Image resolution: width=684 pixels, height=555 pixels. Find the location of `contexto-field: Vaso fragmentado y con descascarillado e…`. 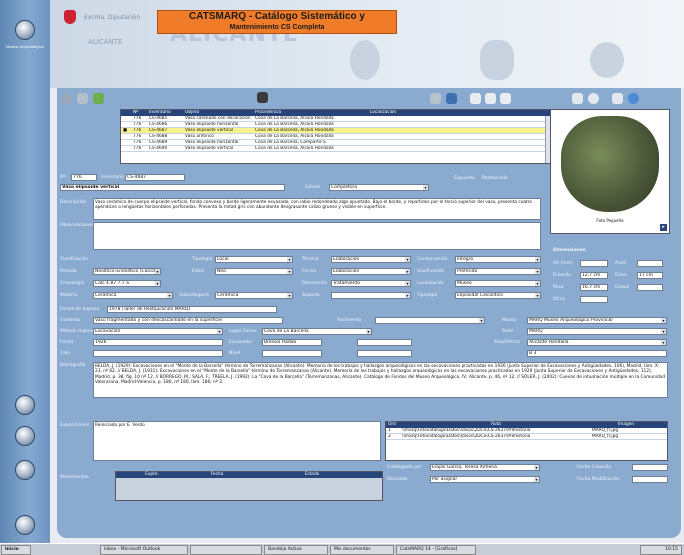

contexto-field: Vaso fragmentado y con descascarillado e… is located at coordinates (188, 320).